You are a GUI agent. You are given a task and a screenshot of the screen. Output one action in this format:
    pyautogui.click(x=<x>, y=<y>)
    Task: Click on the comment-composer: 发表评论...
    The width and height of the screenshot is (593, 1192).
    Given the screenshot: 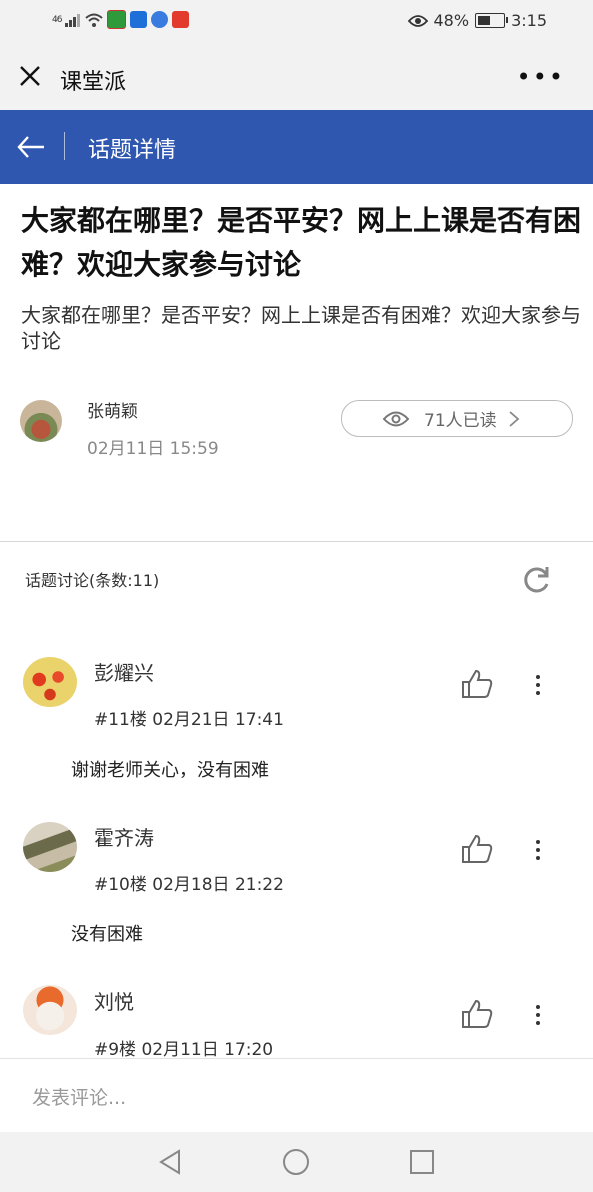 What is the action you would take?
    pyautogui.click(x=296, y=1095)
    